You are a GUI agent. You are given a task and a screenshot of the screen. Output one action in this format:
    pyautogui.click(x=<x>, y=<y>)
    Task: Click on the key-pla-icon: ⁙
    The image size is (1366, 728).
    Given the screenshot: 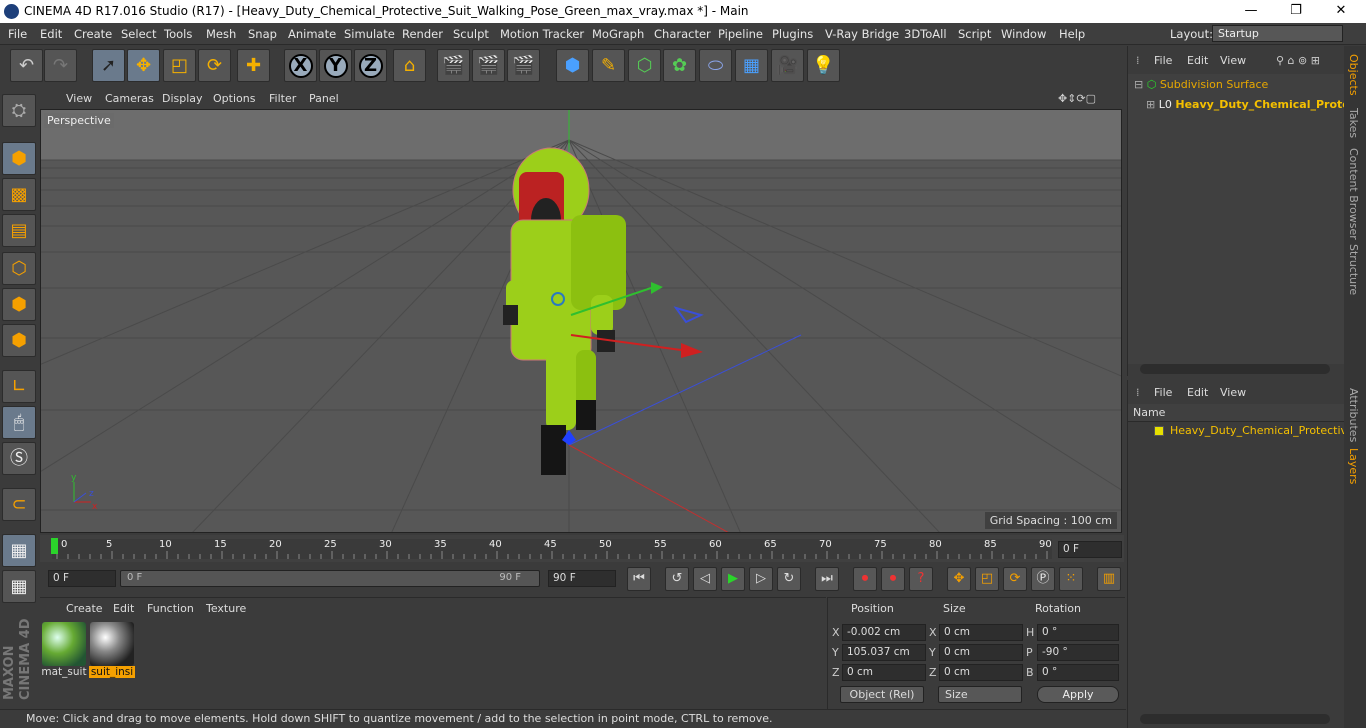 What is the action you would take?
    pyautogui.click(x=1071, y=579)
    